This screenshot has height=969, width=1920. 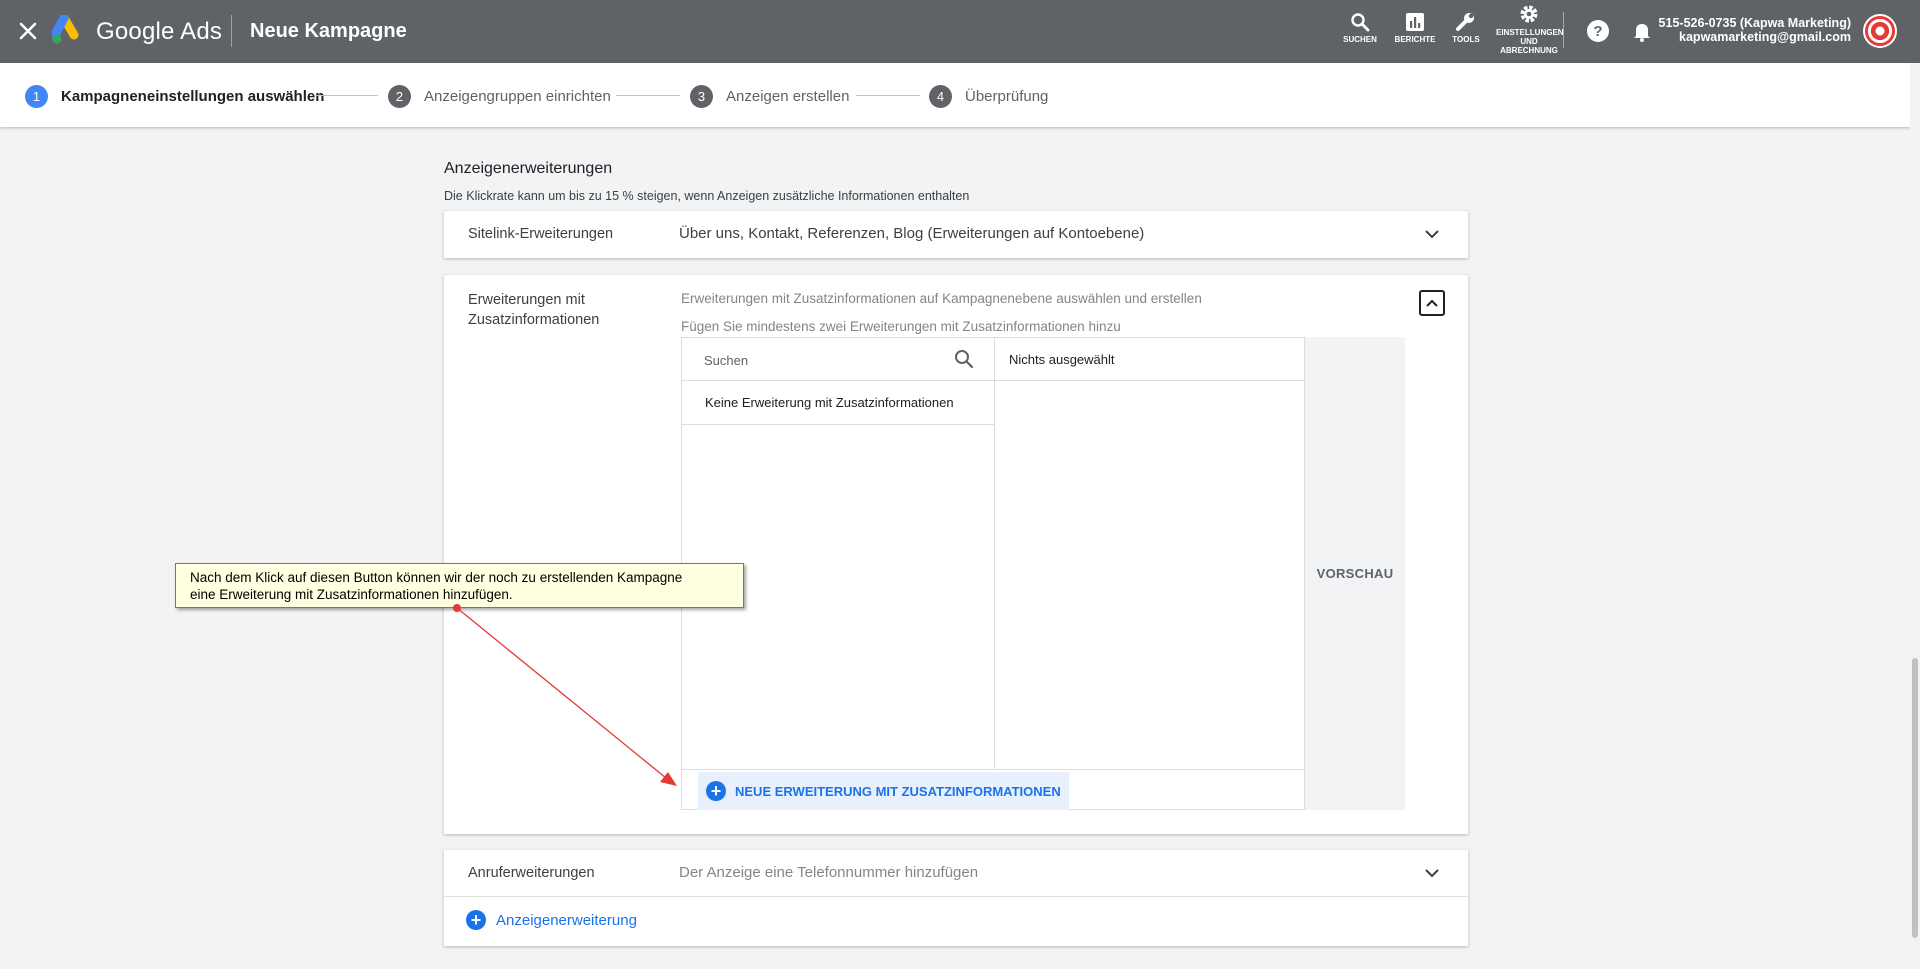 I want to click on reports-tool-button: BERICHTE, so click(x=1415, y=28).